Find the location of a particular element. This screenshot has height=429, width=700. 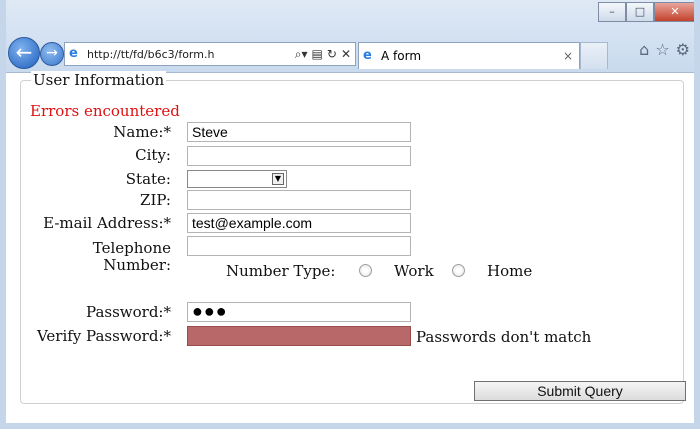

phone-label-line2: Number: is located at coordinates (137, 265).